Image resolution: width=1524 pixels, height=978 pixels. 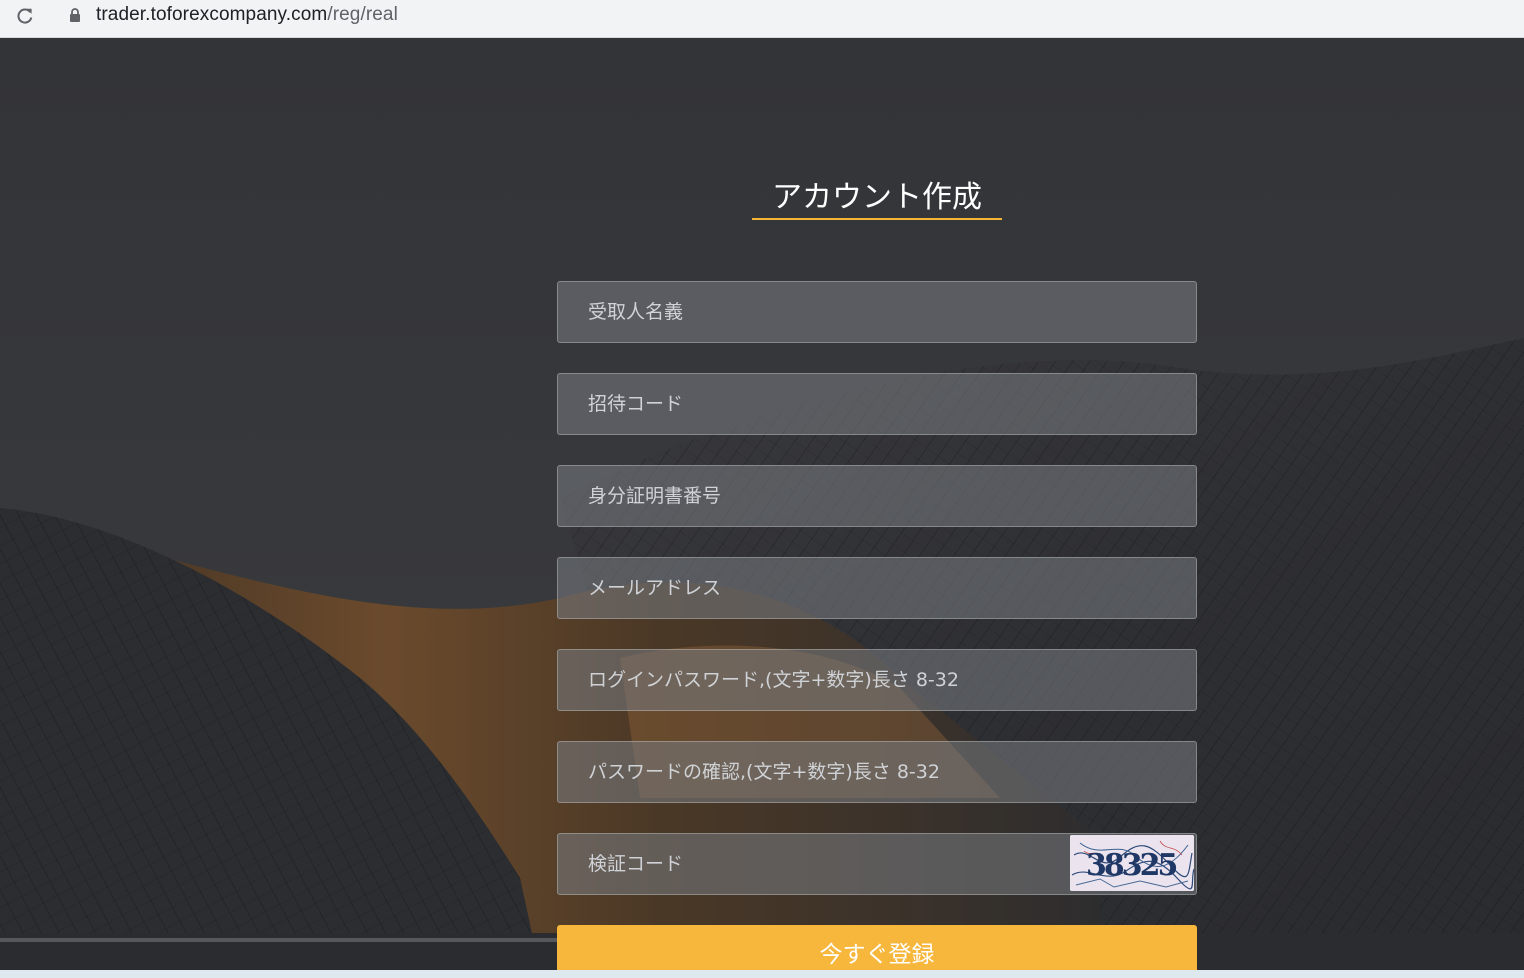 I want to click on id-number-field, so click(x=877, y=496).